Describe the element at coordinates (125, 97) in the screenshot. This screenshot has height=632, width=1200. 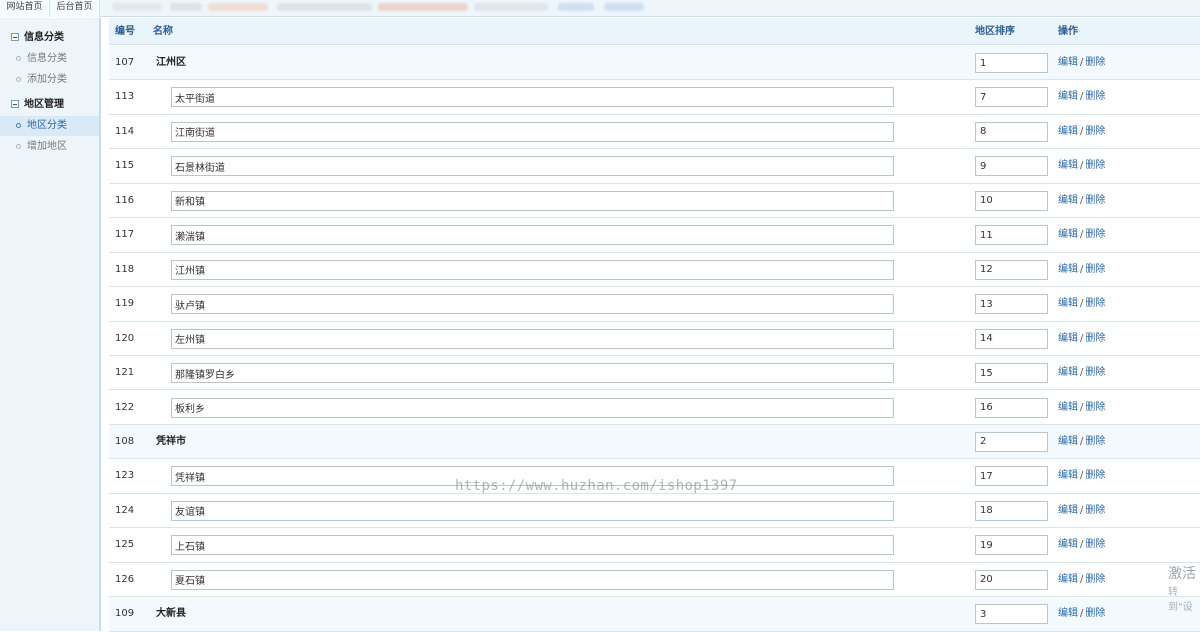
I see `region-id: 113` at that location.